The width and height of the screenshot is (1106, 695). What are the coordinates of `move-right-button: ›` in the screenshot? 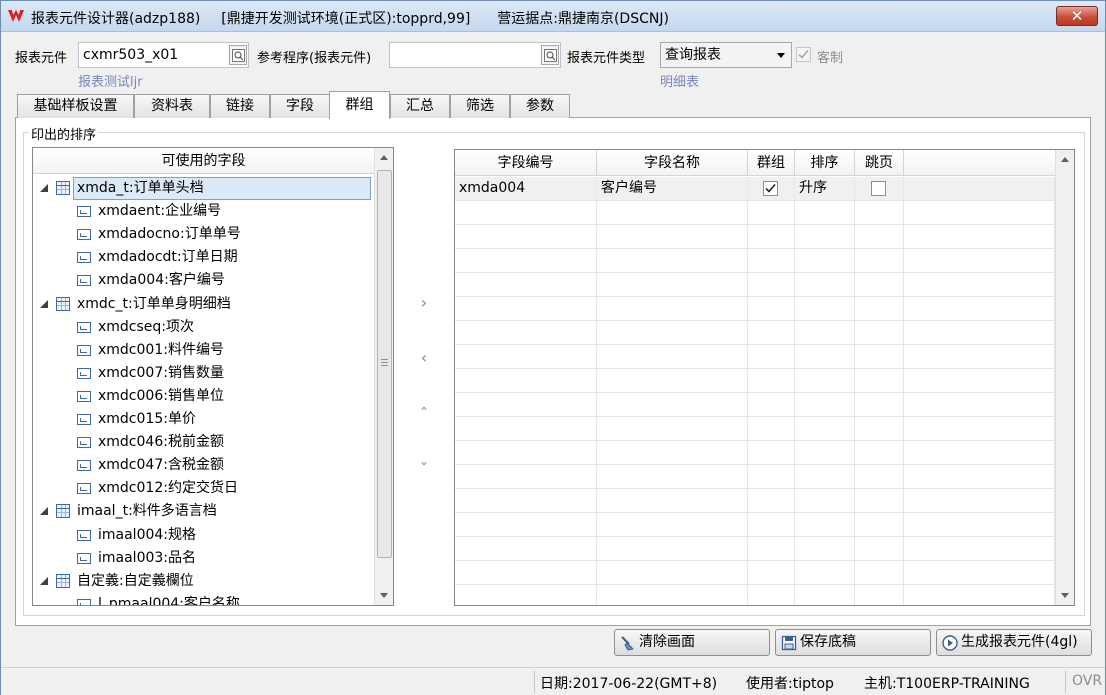 It's located at (424, 303).